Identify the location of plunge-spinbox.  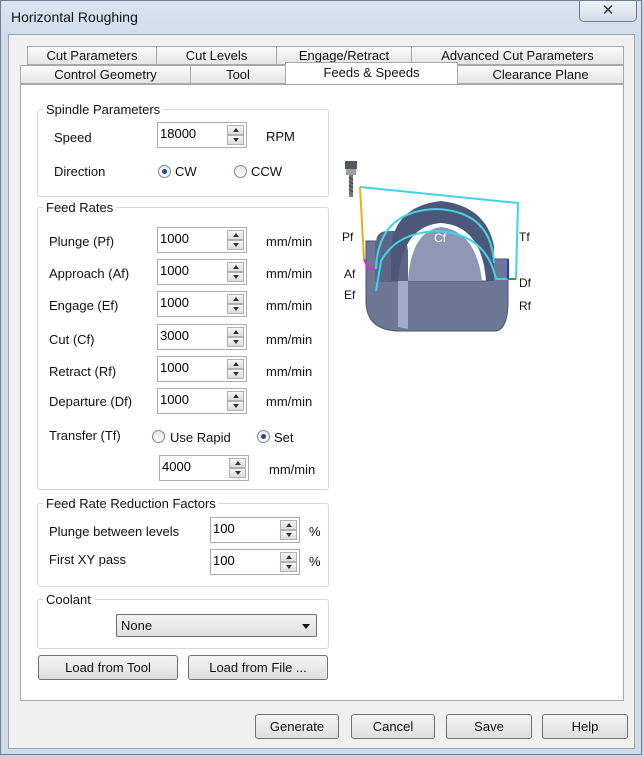
(202, 240).